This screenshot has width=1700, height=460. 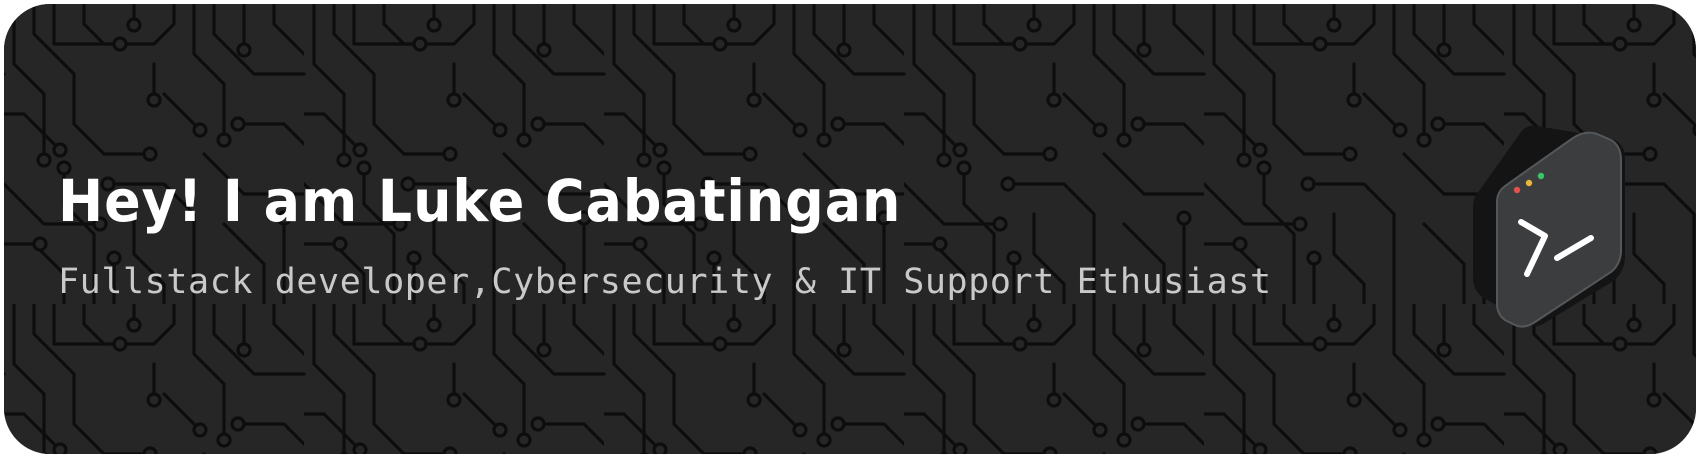 What do you see at coordinates (1549, 226) in the screenshot?
I see `terminal-icon` at bounding box center [1549, 226].